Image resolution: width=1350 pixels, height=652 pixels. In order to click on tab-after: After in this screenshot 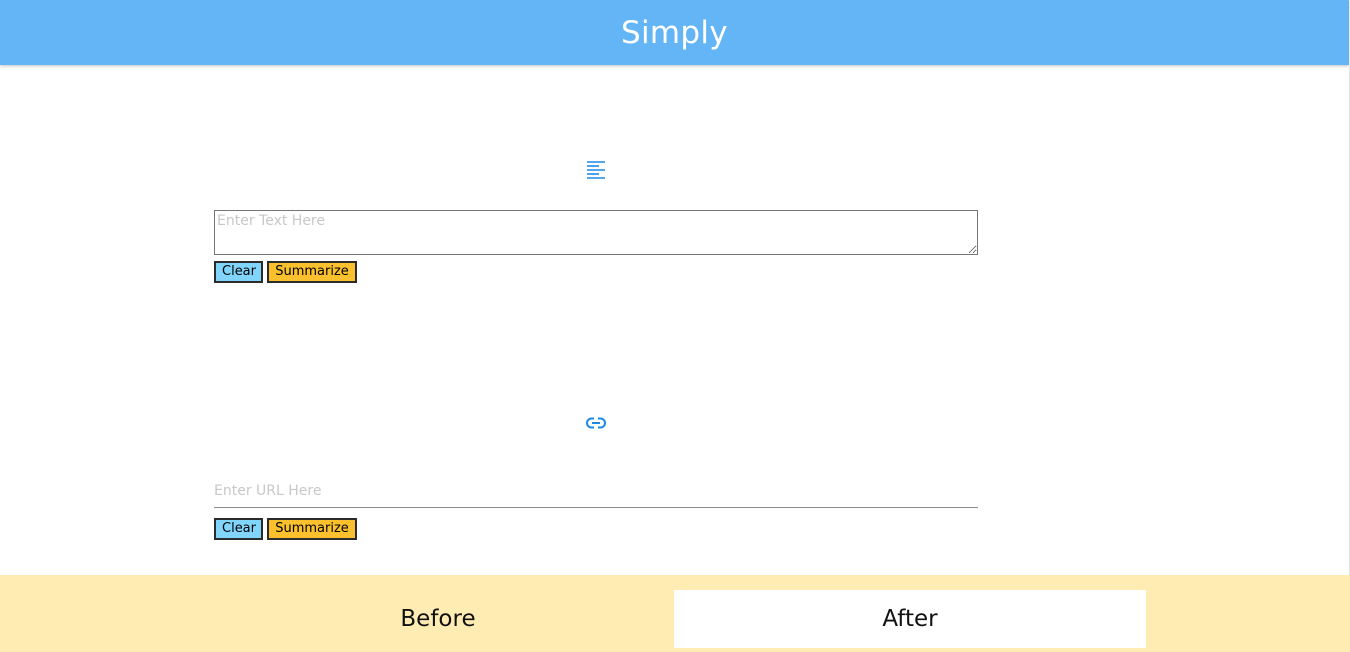, I will do `click(910, 619)`.